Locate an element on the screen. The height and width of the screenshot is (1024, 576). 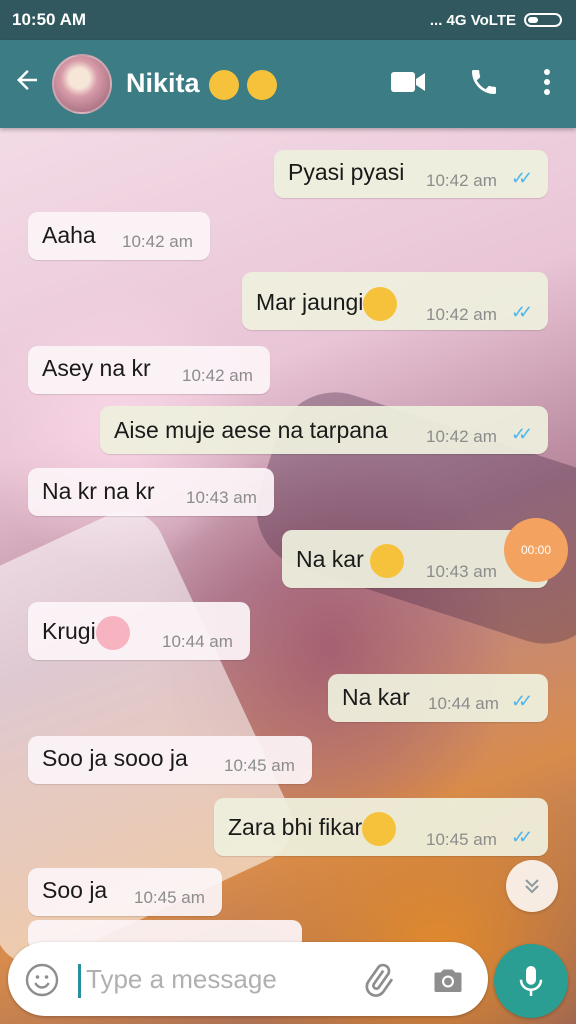
message-outgoing: Na kar 10:44 am ✓✓ is located at coordinates (438, 698).